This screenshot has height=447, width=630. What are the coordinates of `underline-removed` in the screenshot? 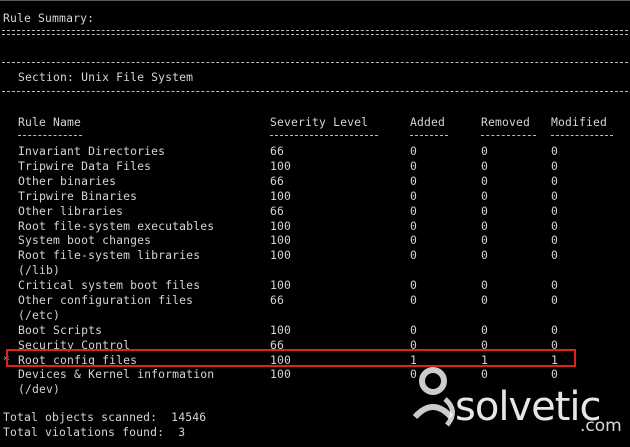 It's located at (508, 135).